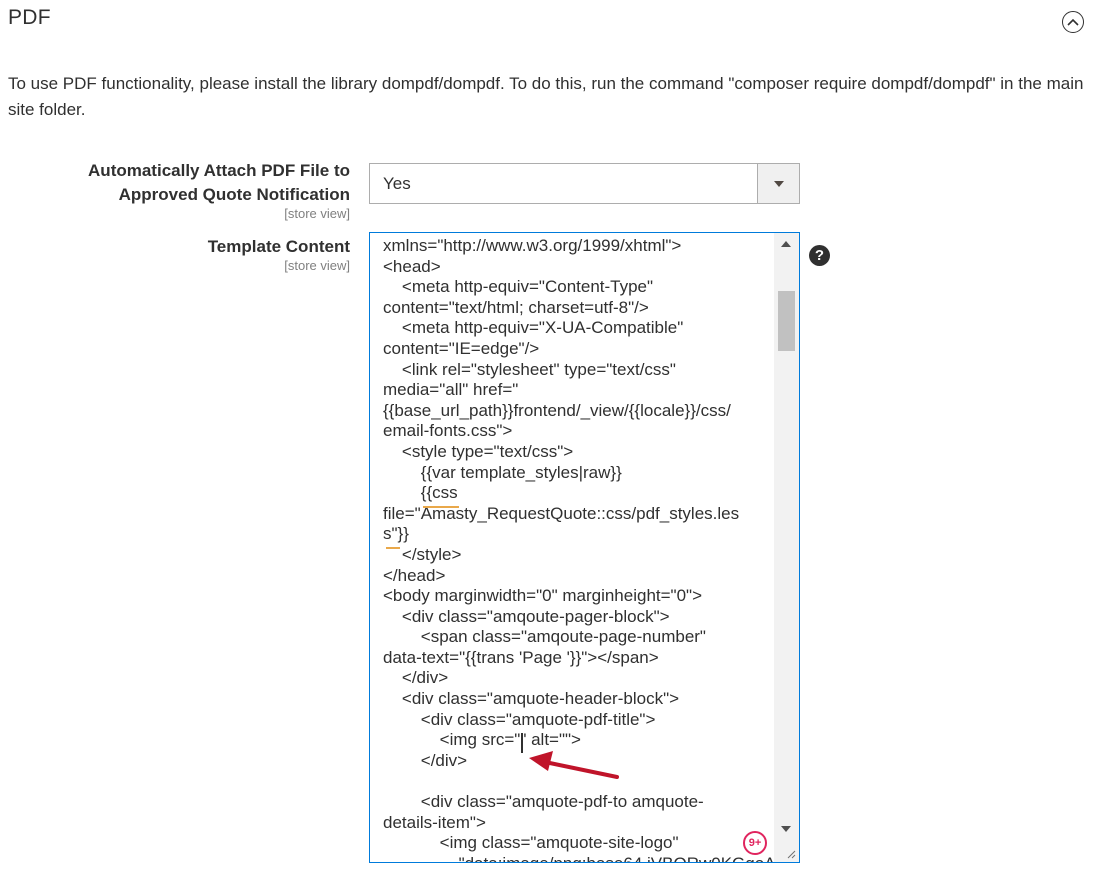 The image size is (1097, 873). What do you see at coordinates (529, 369) in the screenshot?
I see `code-line: <link rel="stylesheet" type="text/css"` at bounding box center [529, 369].